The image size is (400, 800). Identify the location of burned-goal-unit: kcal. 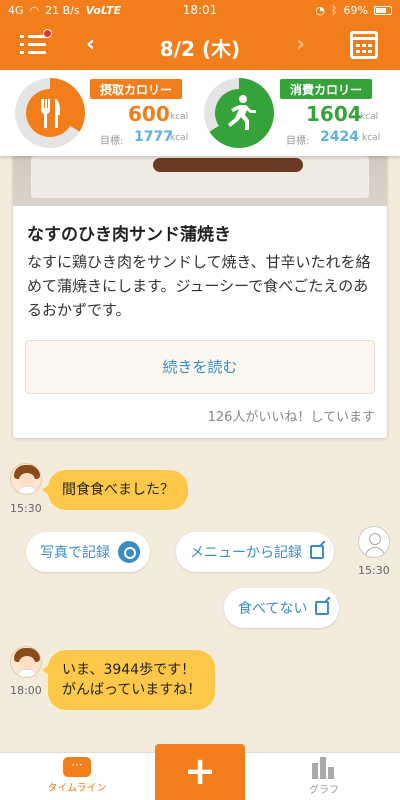
(371, 138).